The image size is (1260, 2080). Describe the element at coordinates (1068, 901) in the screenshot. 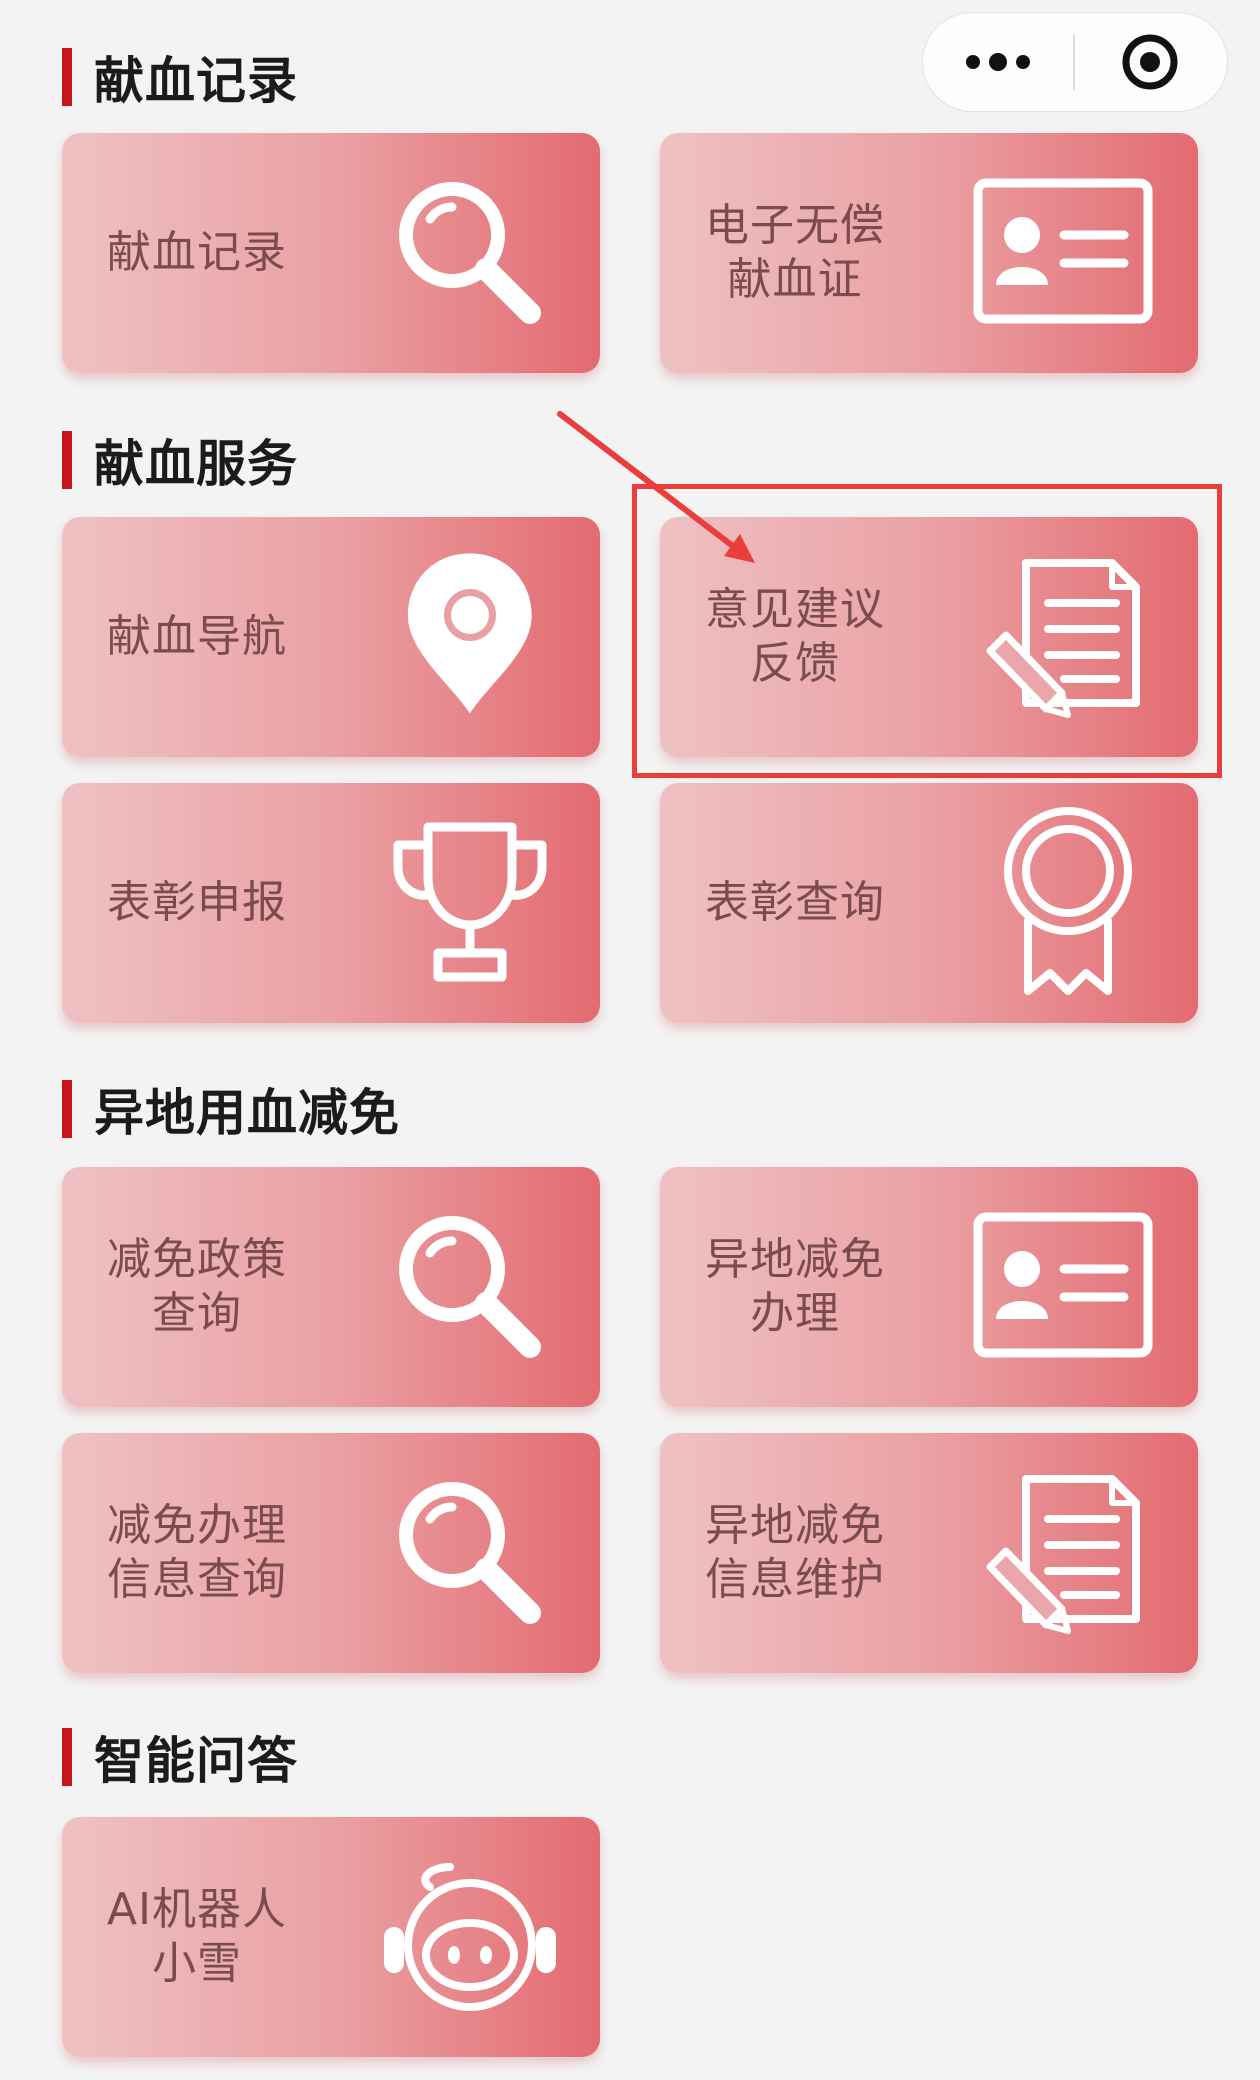

I see `medal-icon` at that location.